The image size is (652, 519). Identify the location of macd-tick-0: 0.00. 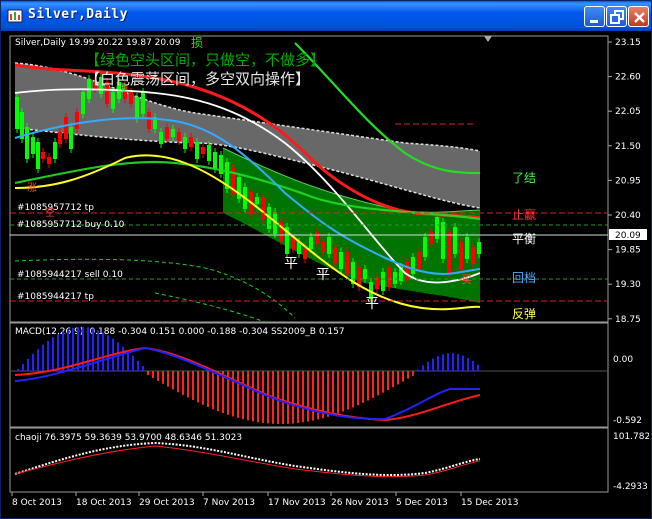
(623, 360).